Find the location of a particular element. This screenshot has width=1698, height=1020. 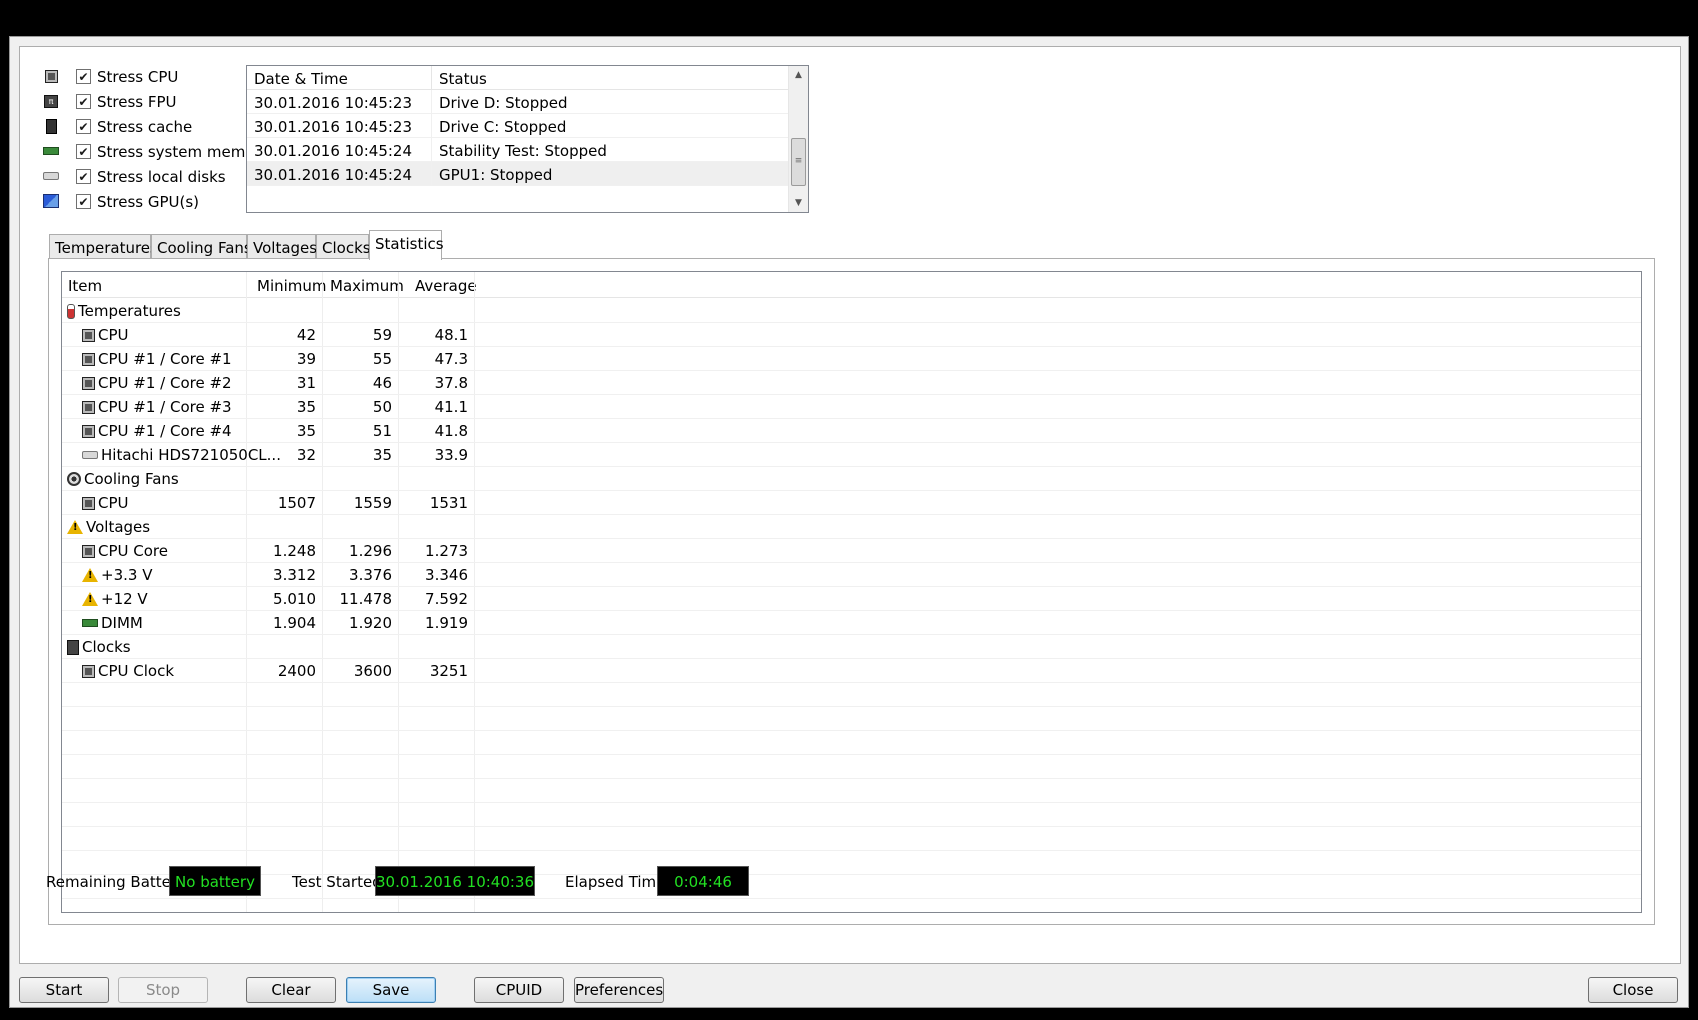

row-minimum: 2400 is located at coordinates (296, 671).